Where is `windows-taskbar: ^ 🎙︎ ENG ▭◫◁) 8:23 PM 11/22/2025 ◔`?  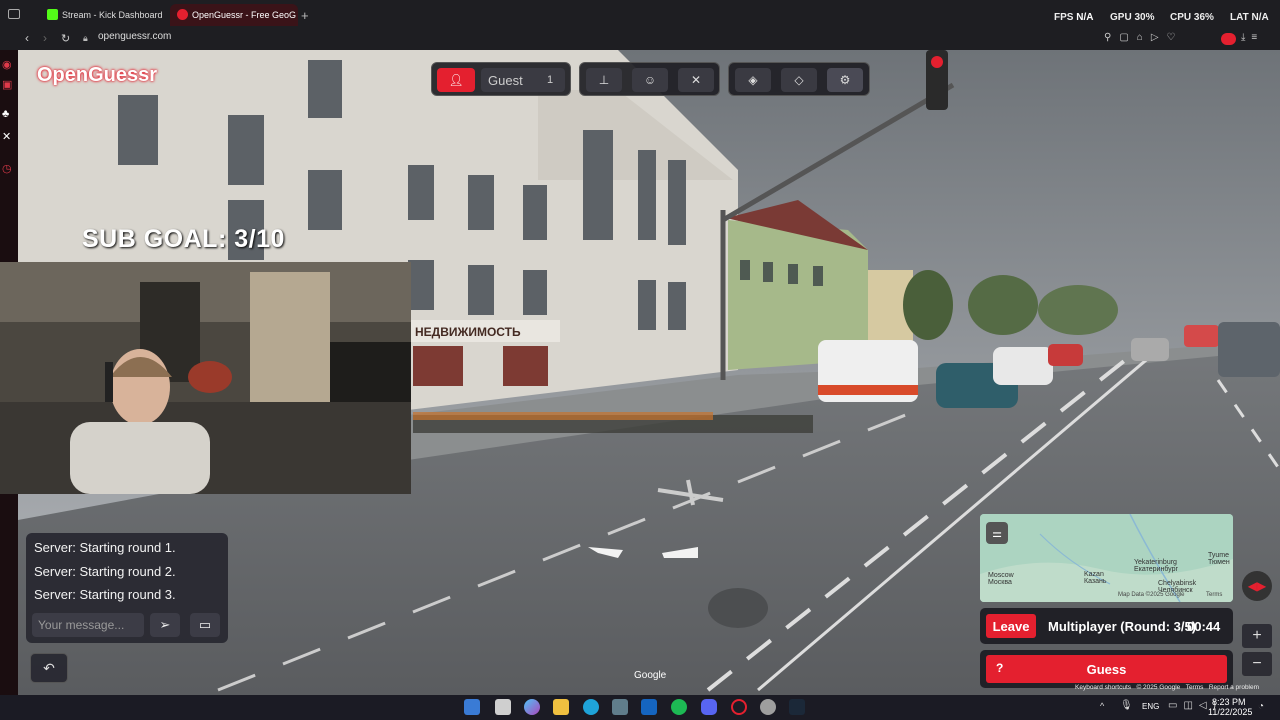 windows-taskbar: ^ 🎙︎ ENG ▭◫◁) 8:23 PM 11/22/2025 ◔ is located at coordinates (640, 707).